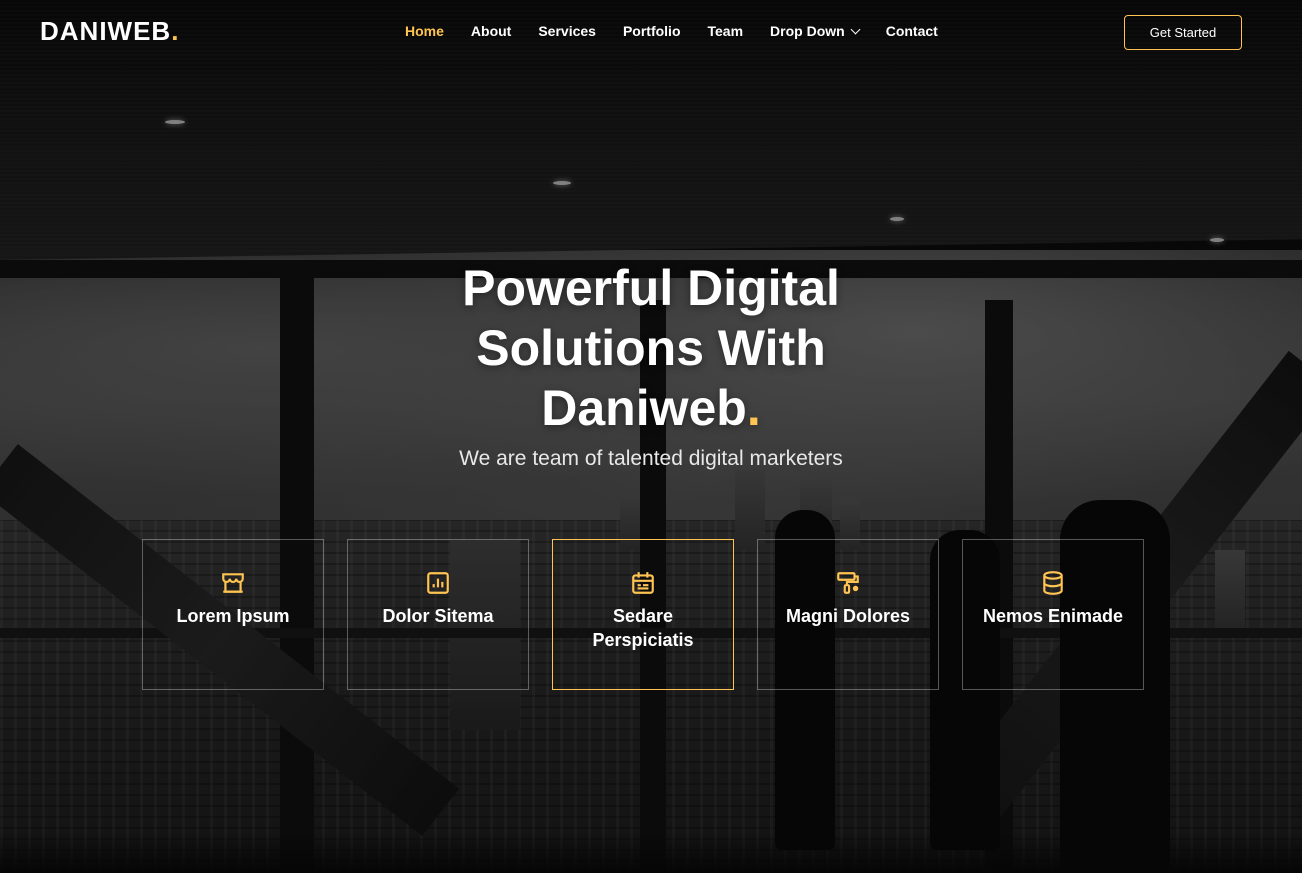 The image size is (1302, 873). Describe the element at coordinates (643, 583) in the screenshot. I see `calendar-icon` at that location.